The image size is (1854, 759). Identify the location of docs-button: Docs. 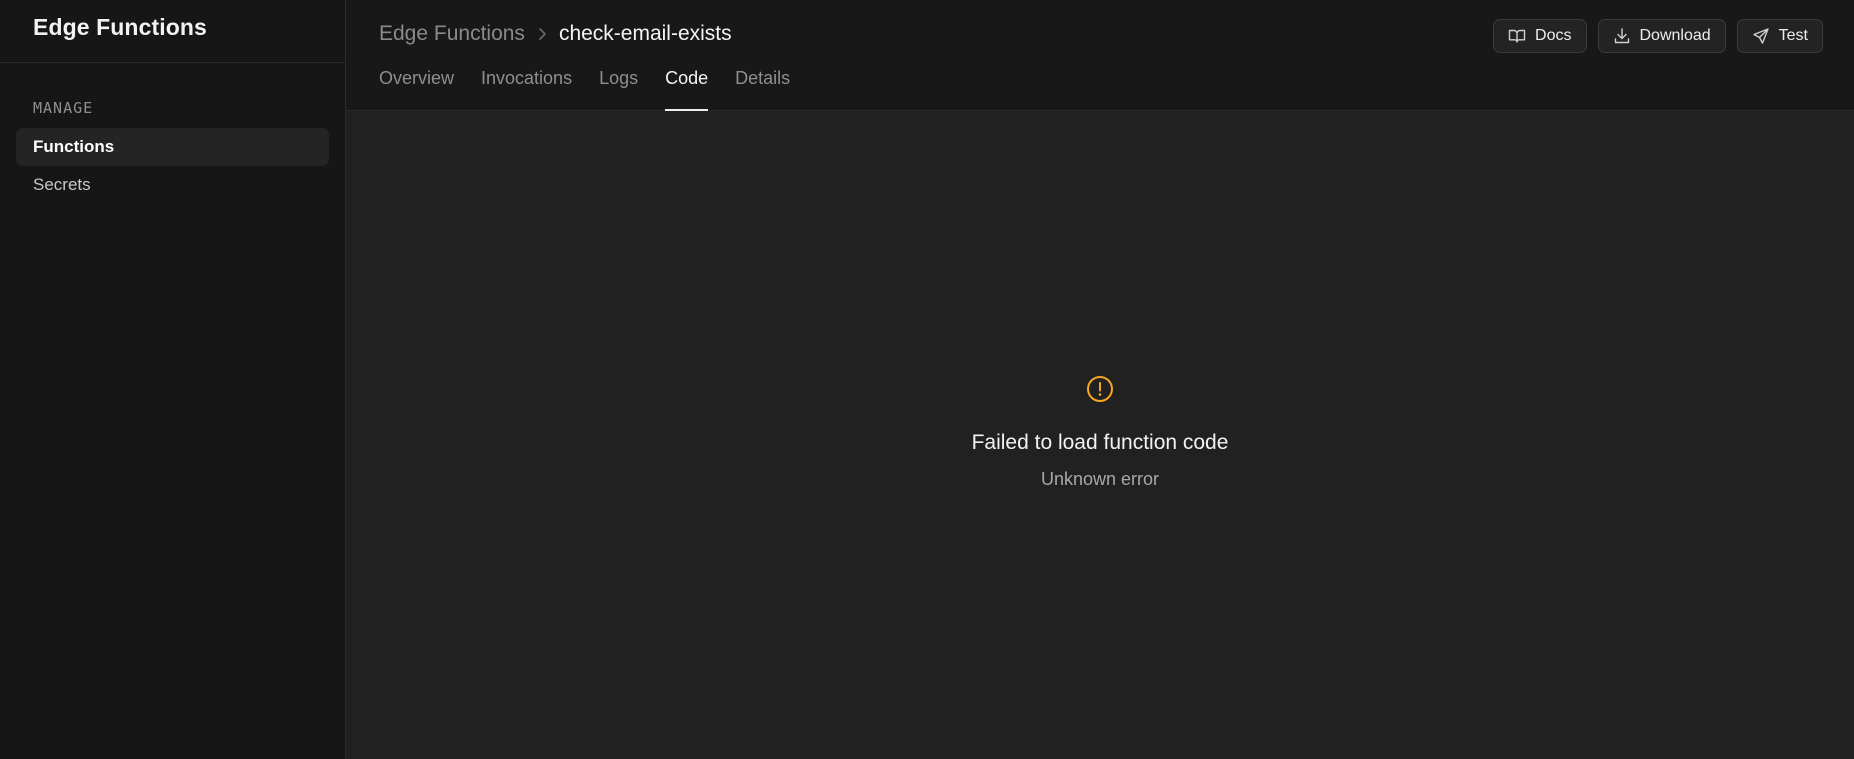
(1540, 36).